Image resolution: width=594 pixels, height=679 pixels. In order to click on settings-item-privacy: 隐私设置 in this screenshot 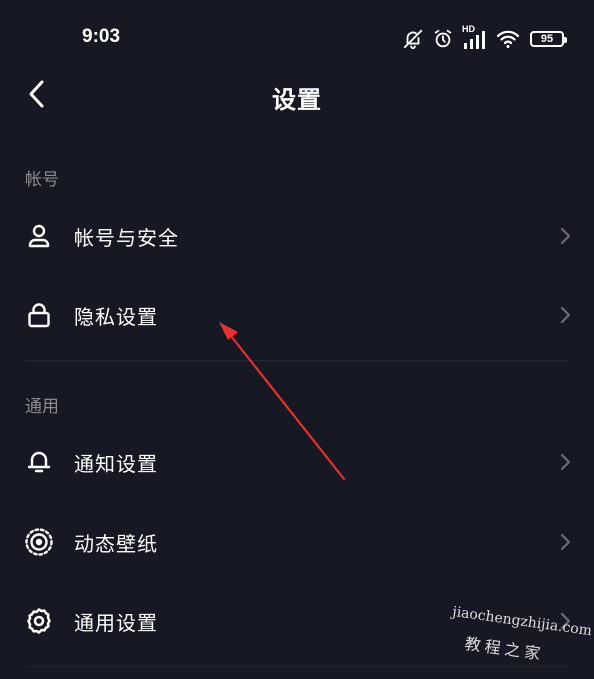, I will do `click(297, 315)`.